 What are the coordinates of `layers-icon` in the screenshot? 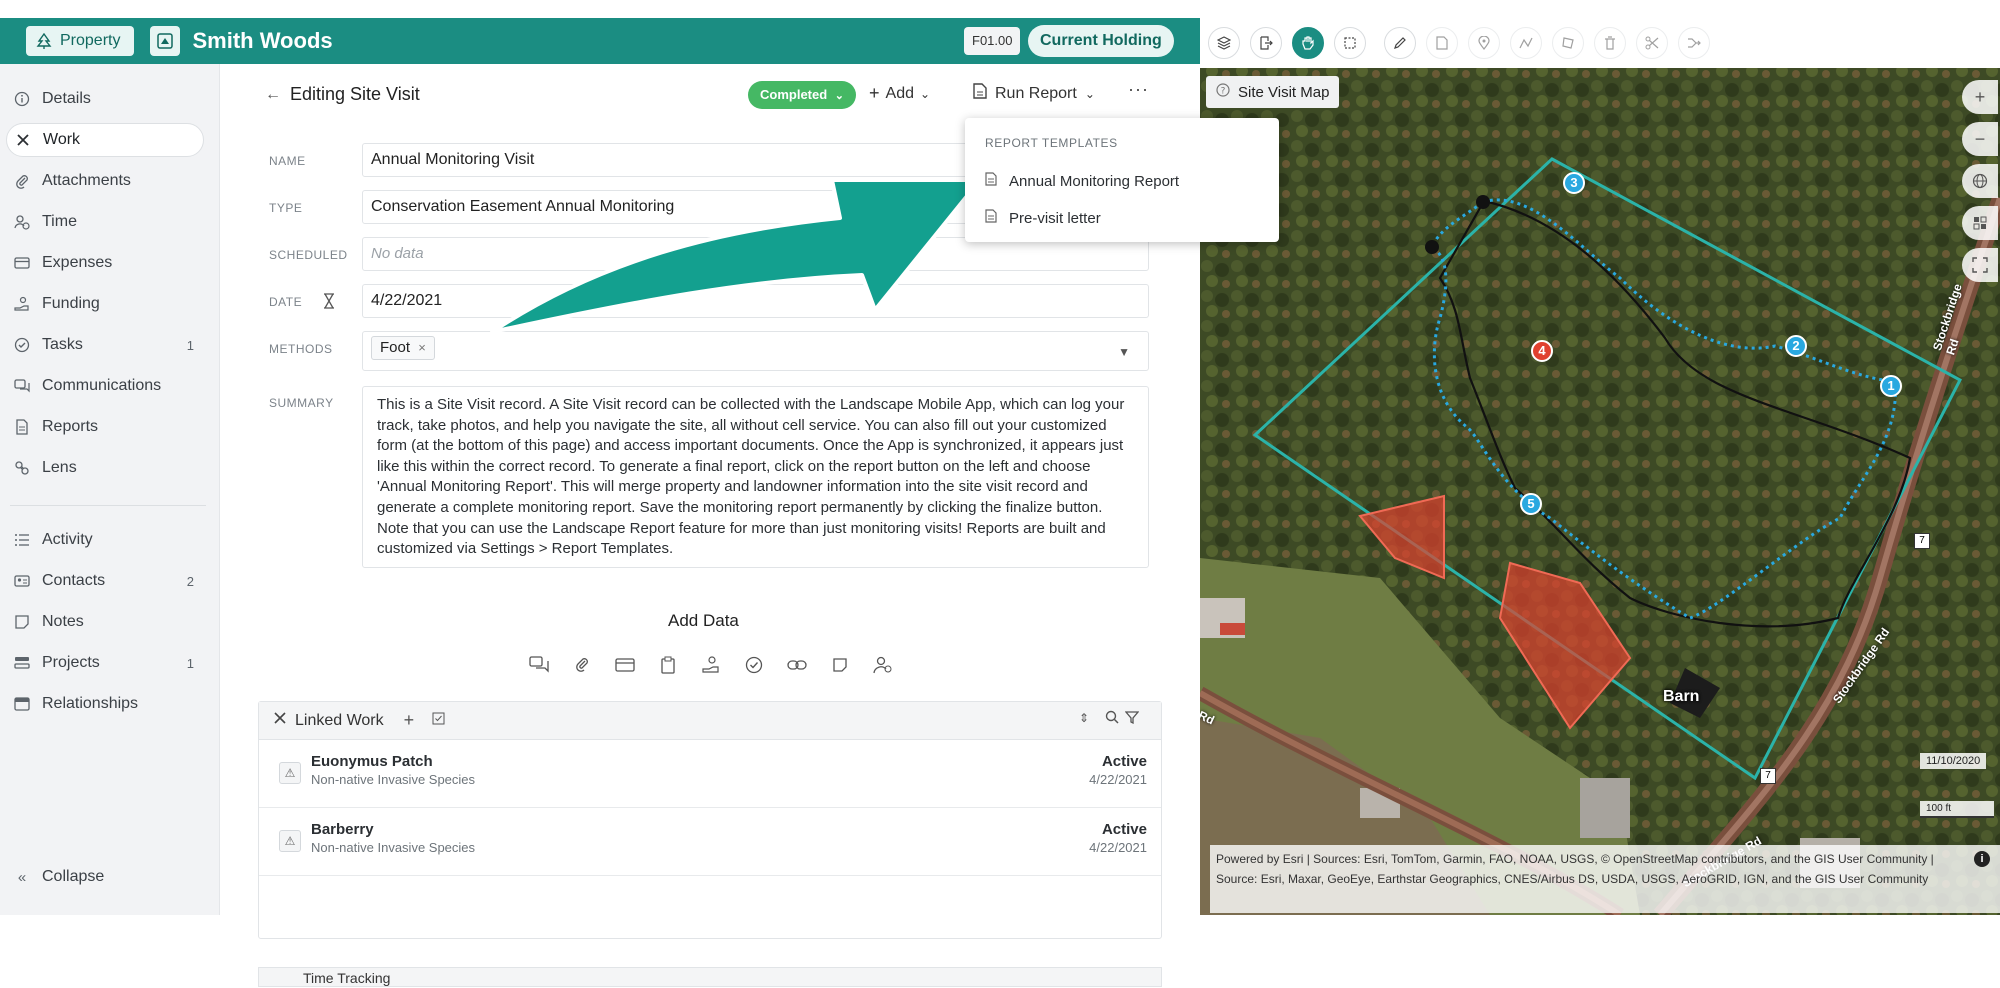 It's located at (1224, 43).